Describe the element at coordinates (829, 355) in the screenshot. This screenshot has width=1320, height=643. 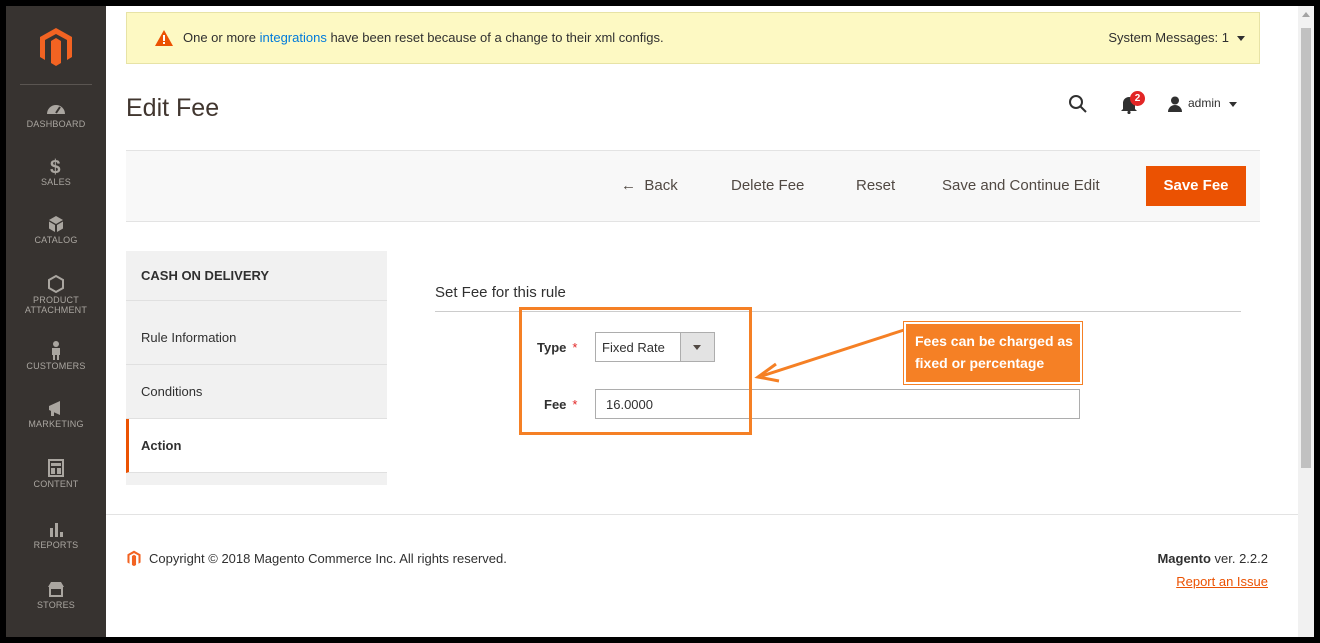
I see `annotation-arrow-icon` at that location.